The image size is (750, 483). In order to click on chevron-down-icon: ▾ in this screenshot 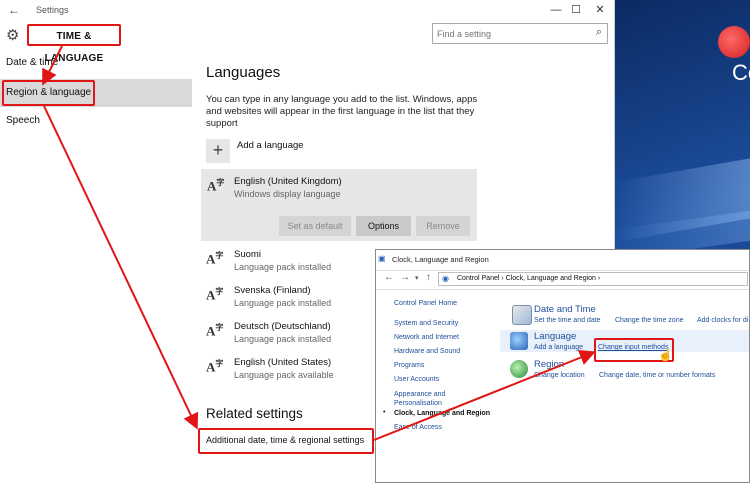, I will do `click(417, 278)`.